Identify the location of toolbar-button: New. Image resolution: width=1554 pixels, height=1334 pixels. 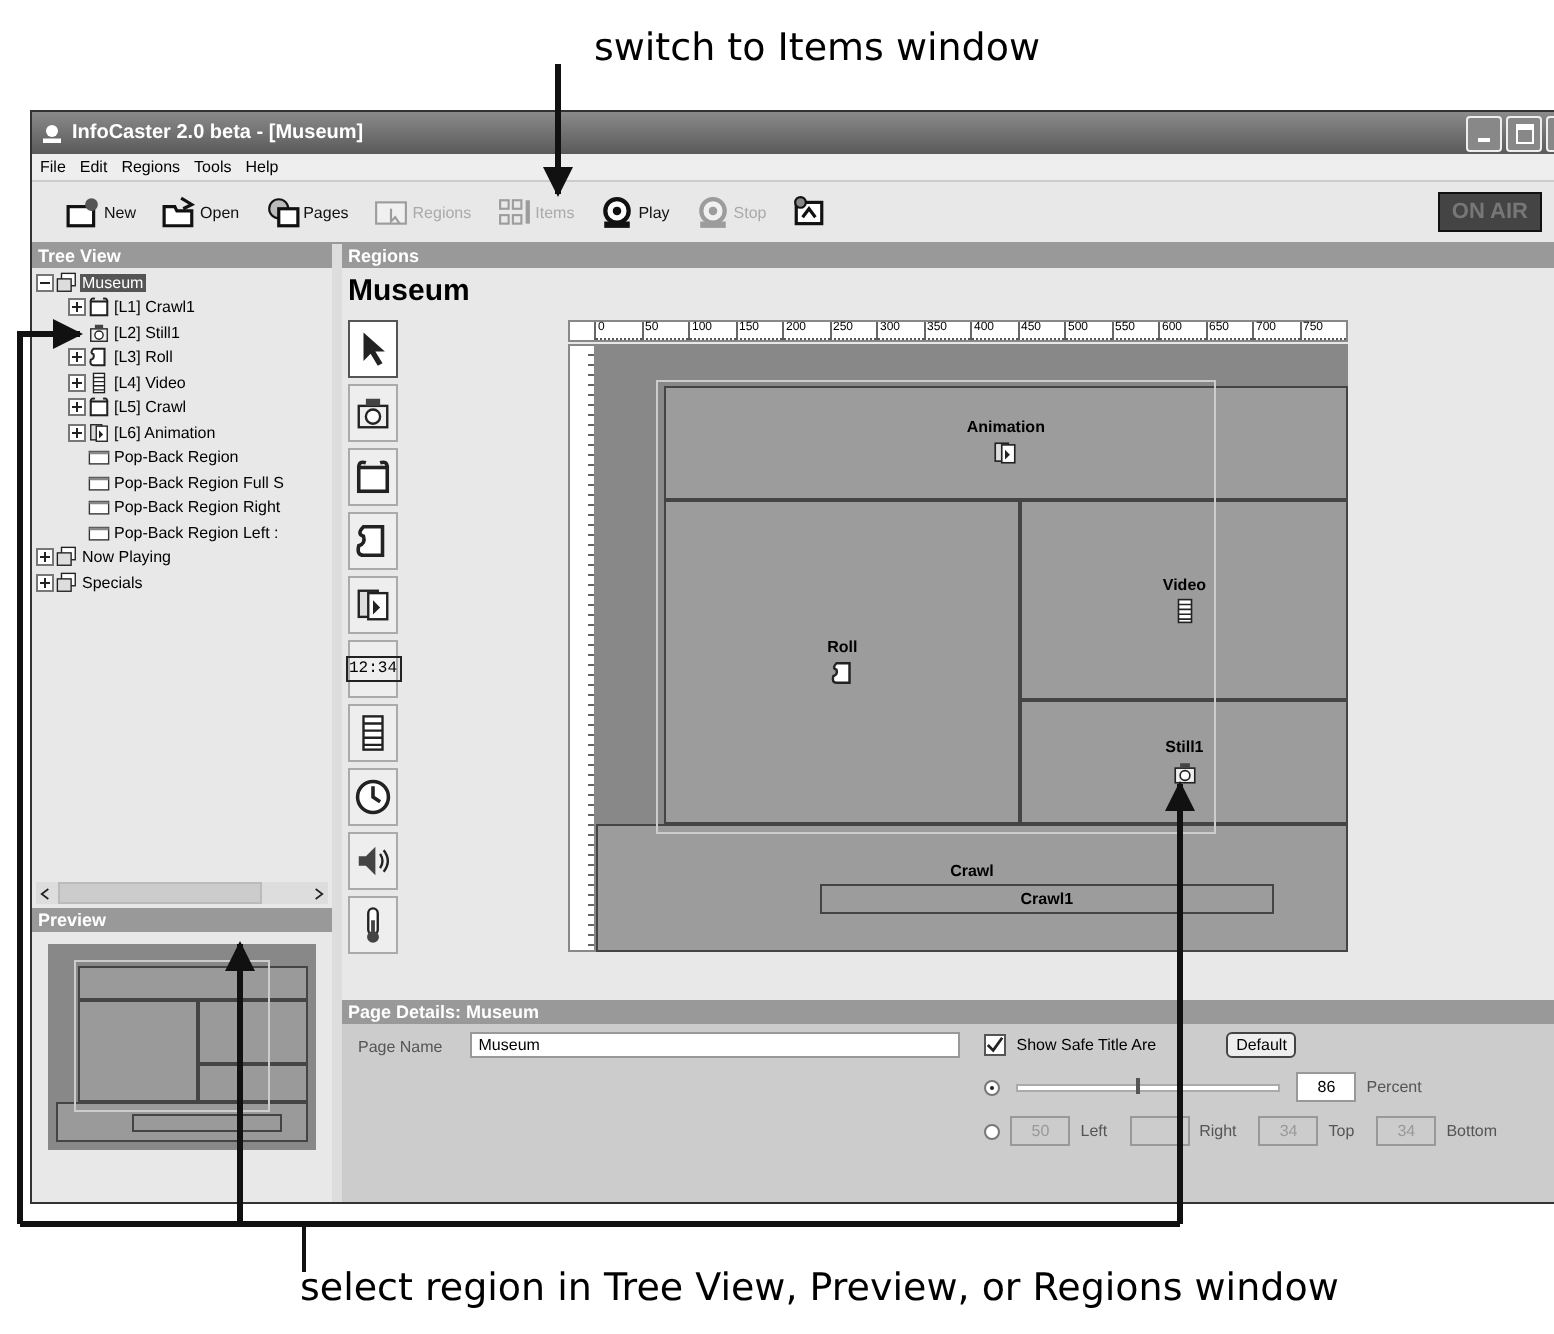
(101, 212).